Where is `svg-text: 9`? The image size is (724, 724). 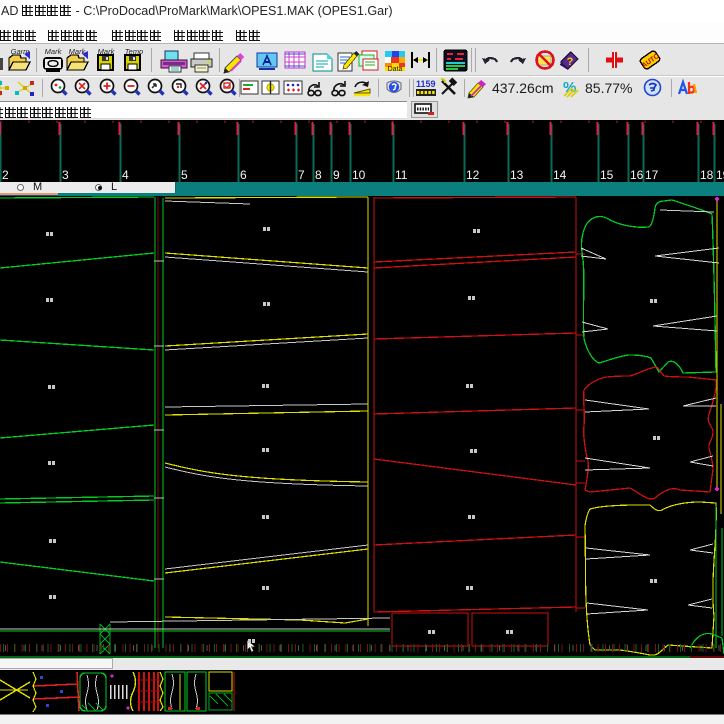
svg-text: 9 is located at coordinates (336, 175).